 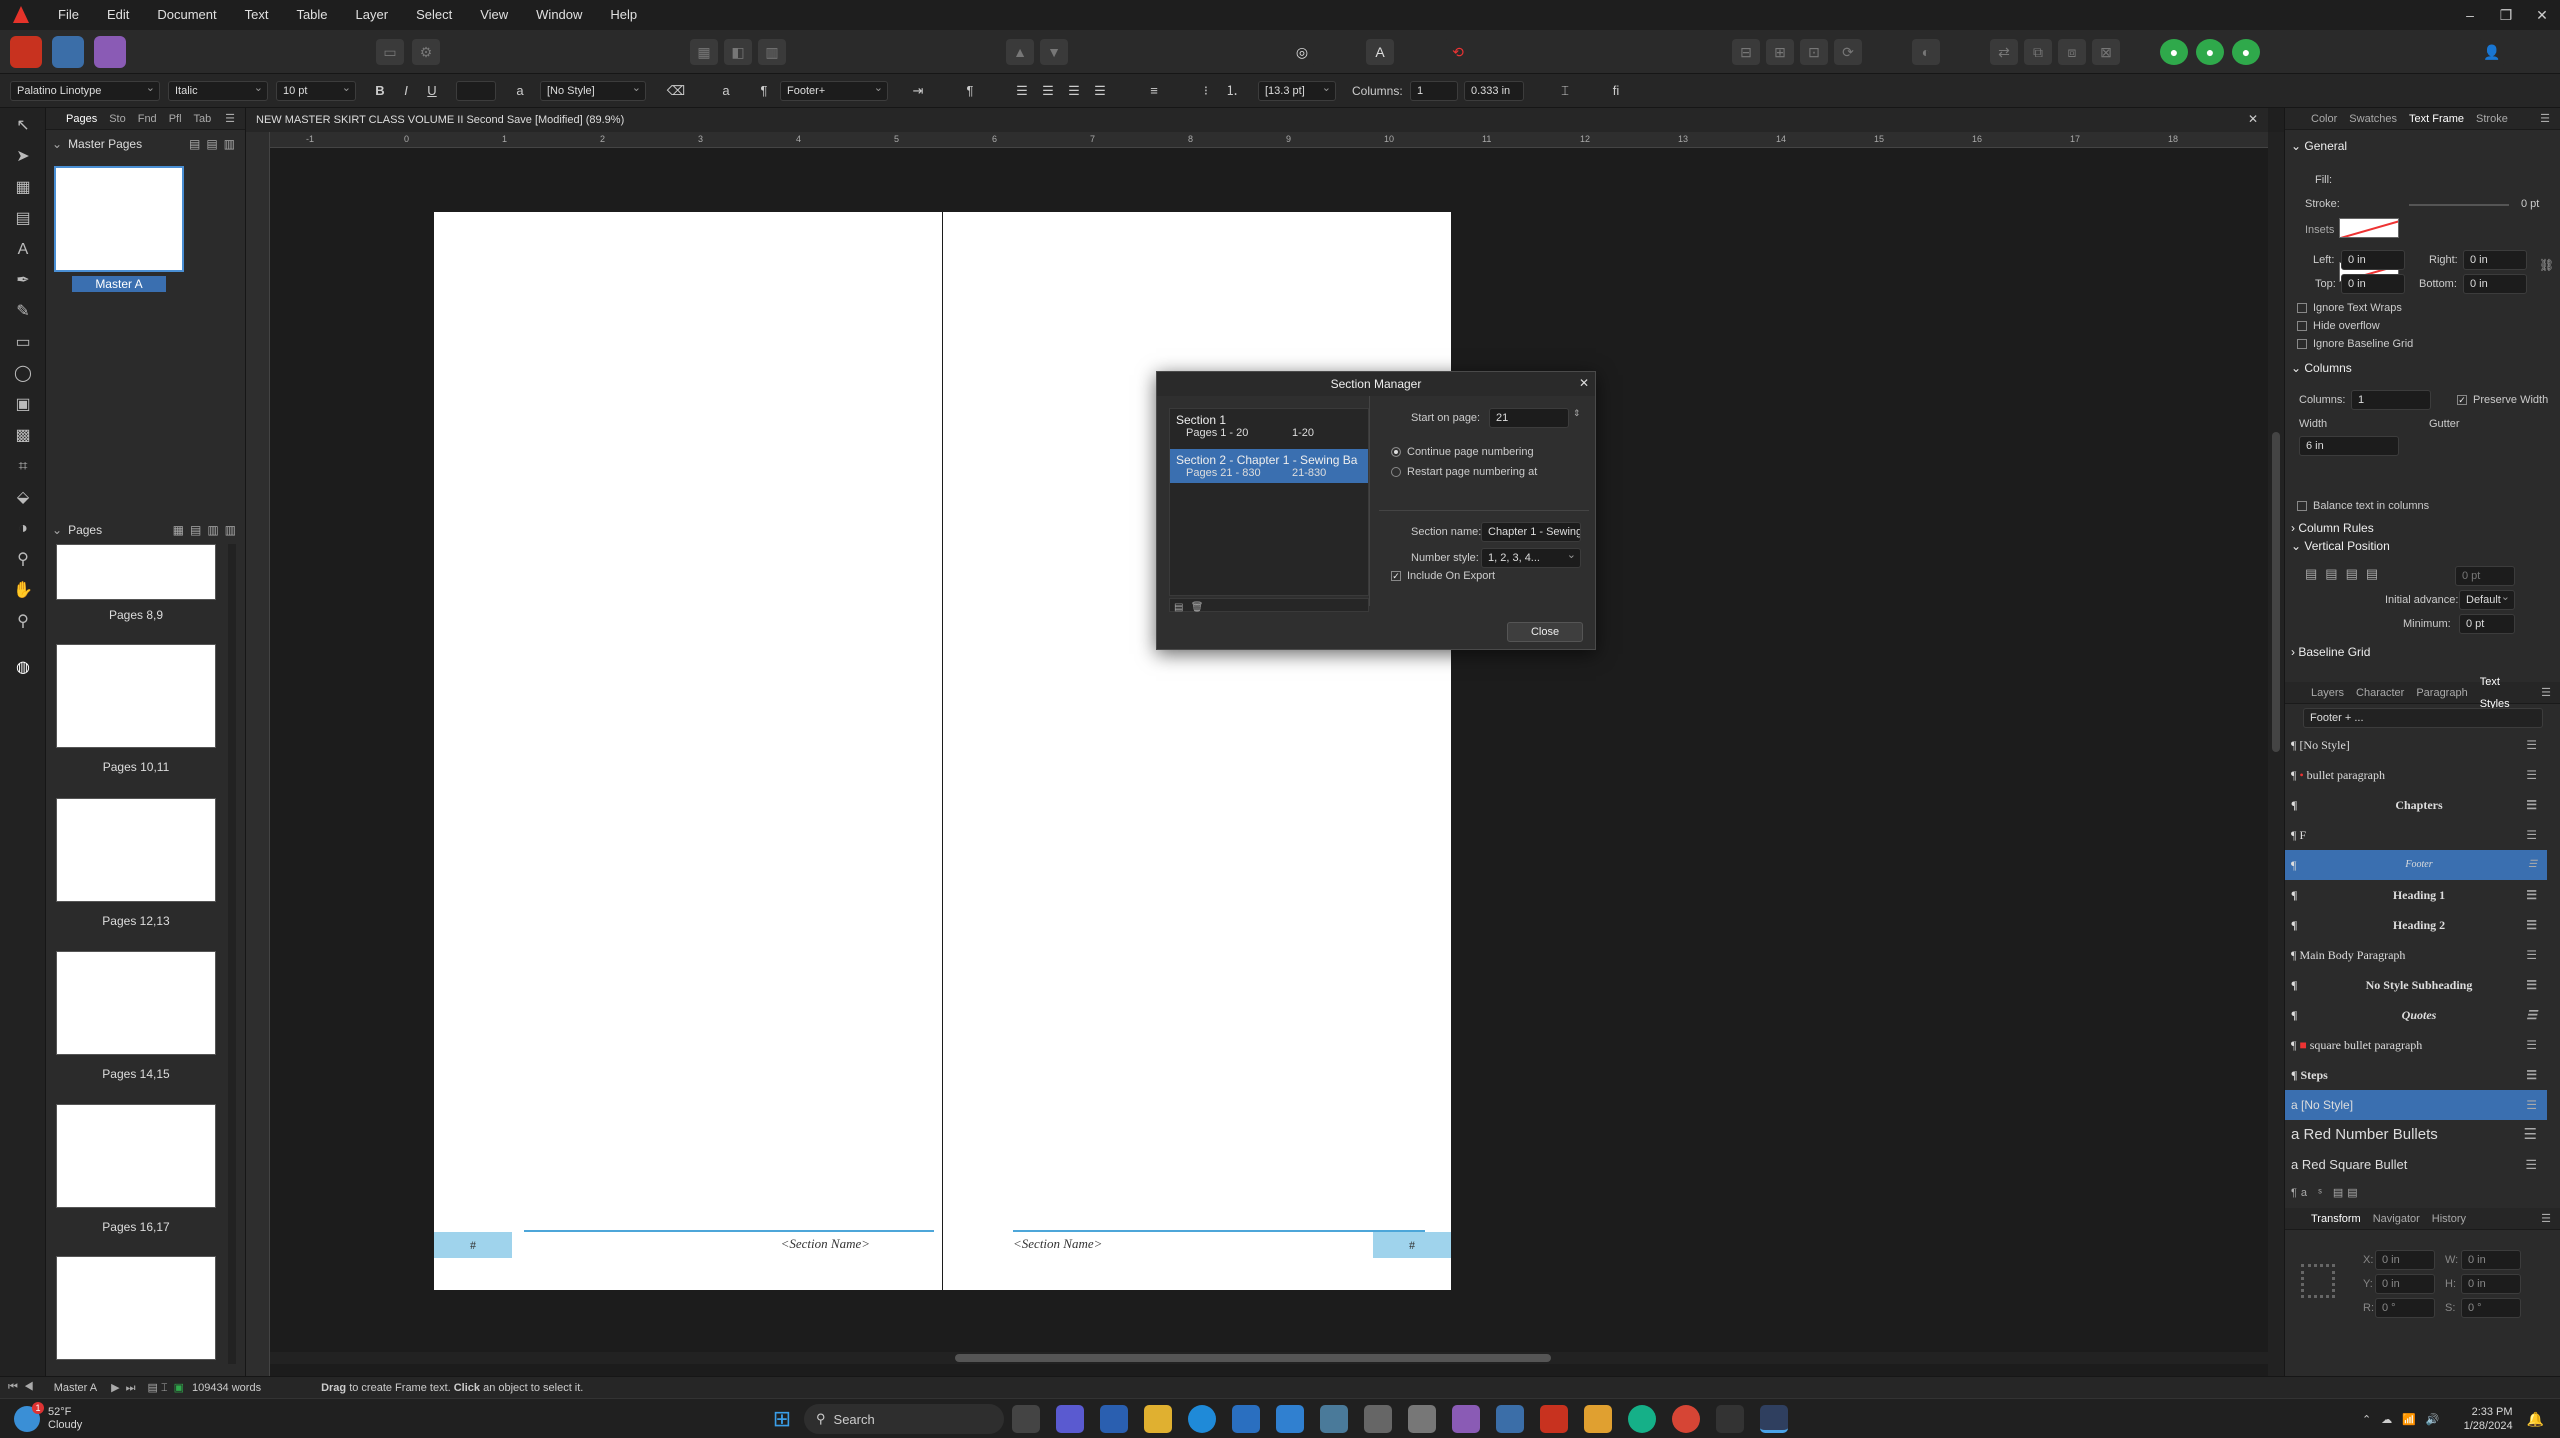 I want to click on lock-icon: ⊠, so click(x=2106, y=51).